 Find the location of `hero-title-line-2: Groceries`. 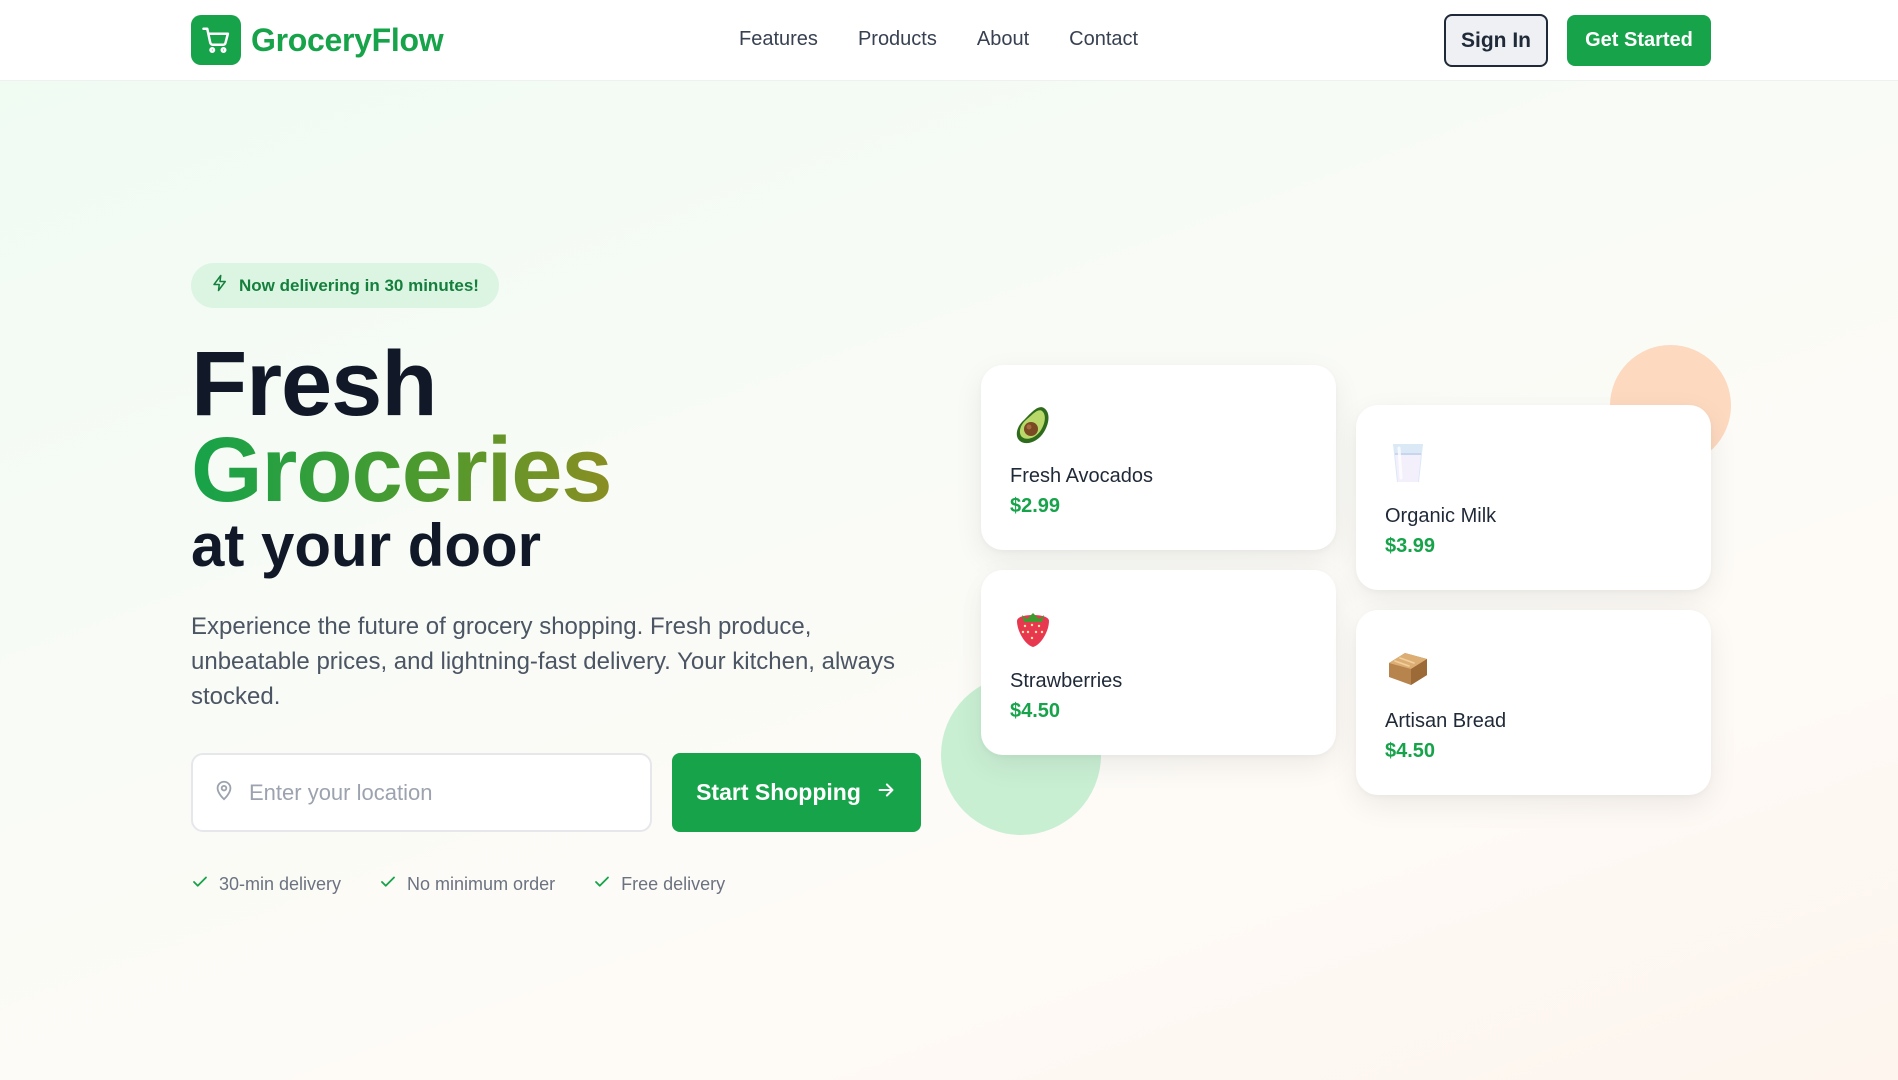

hero-title-line-2: Groceries is located at coordinates (402, 470).